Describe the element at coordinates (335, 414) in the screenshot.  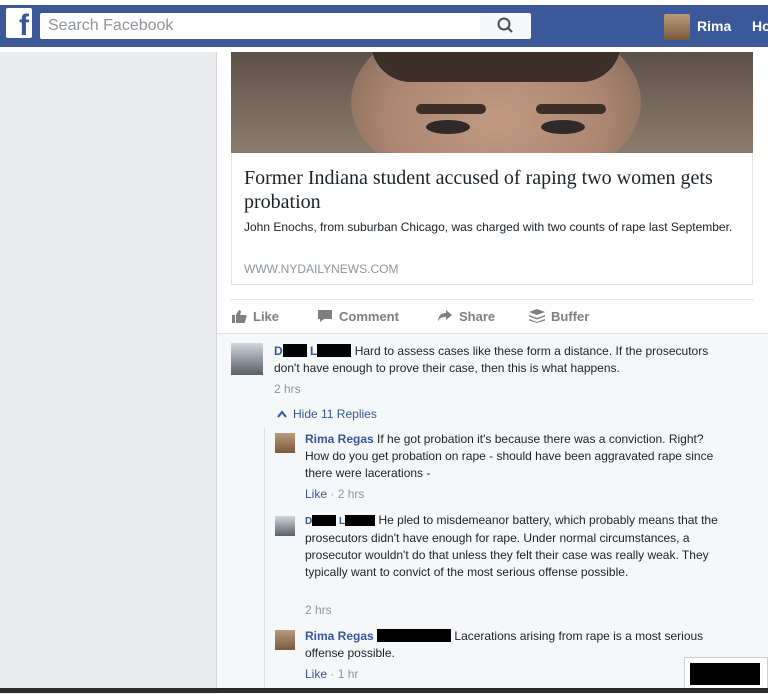
I see `replies-toggle-label: Hide 11 Replies` at that location.